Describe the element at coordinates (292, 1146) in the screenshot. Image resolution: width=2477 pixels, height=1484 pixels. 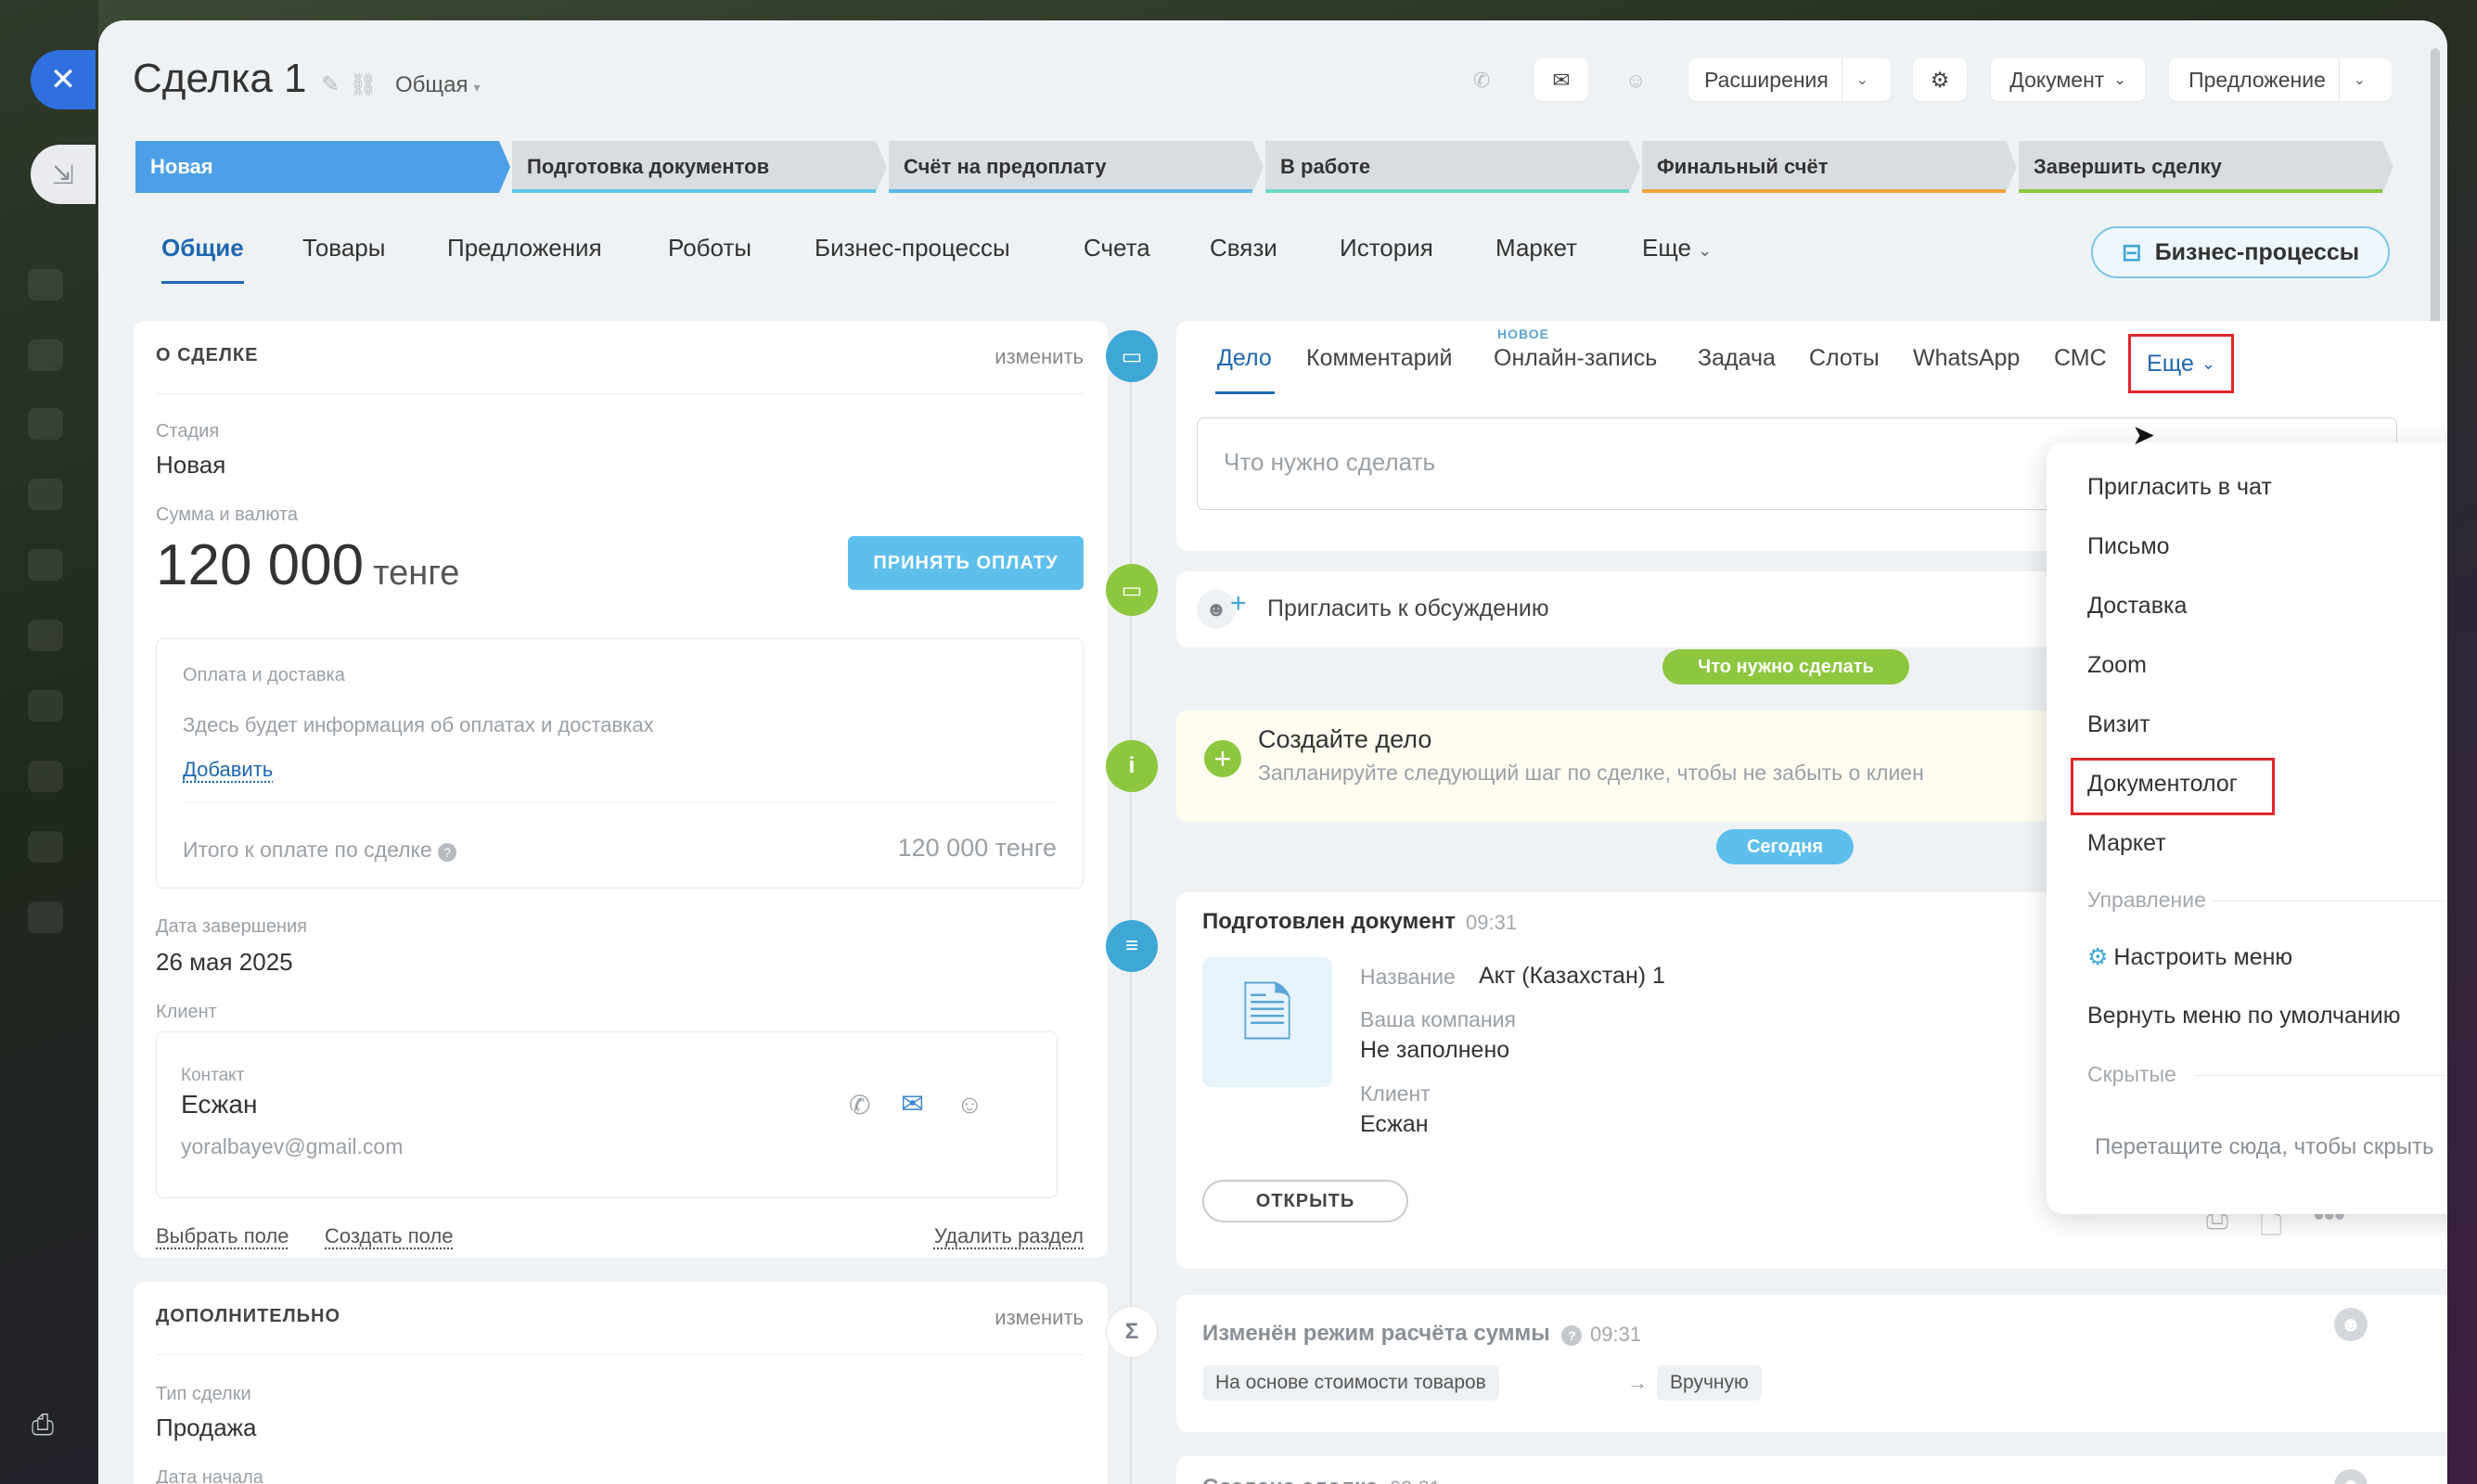
I see `contact-email: yoralbayev@gmail.com` at that location.